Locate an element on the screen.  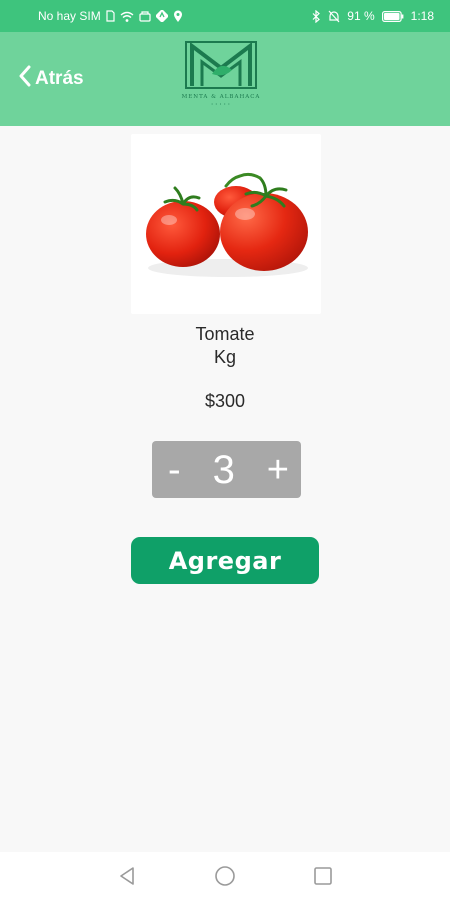
logo-mark-icon is located at coordinates (221, 65).